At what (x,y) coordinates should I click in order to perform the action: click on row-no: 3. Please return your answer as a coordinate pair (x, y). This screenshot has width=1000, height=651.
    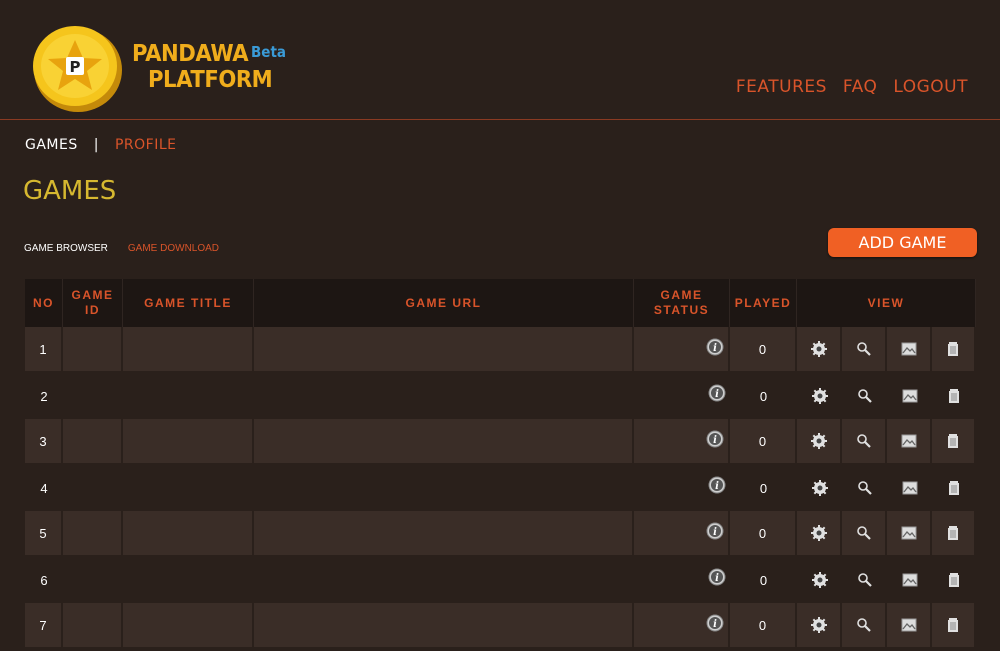
    Looking at the image, I should click on (44, 442).